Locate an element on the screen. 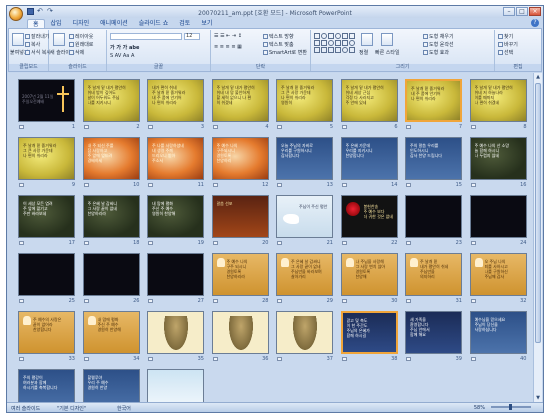  vertical-scrollbar: ▲ ▼ is located at coordinates (537, 238).